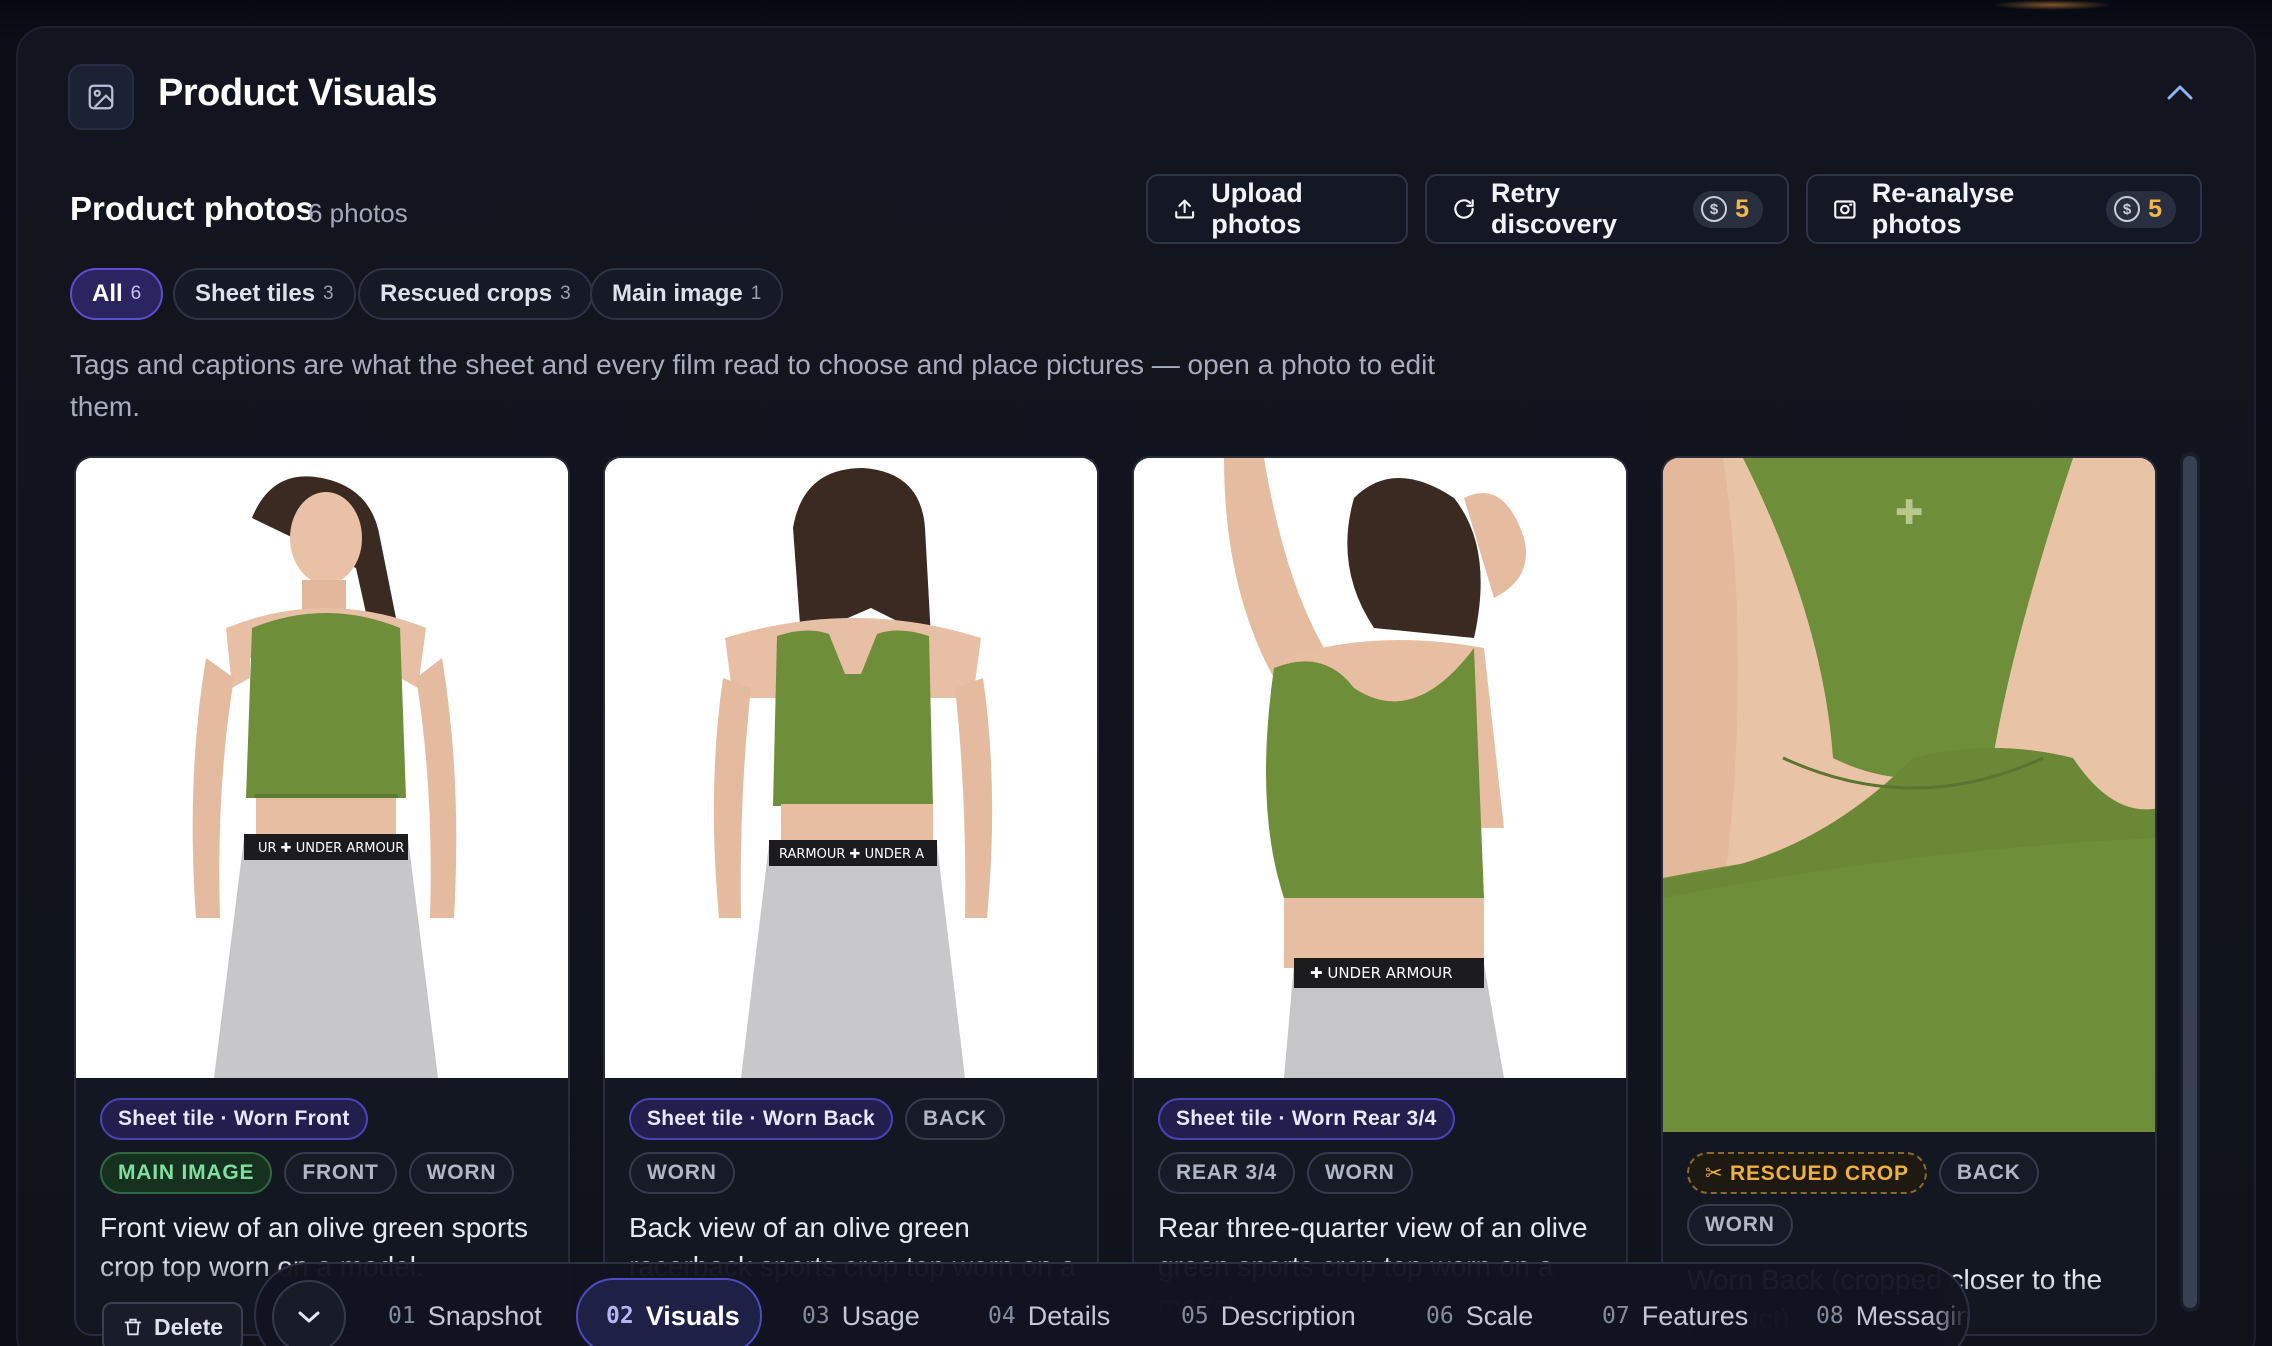 The width and height of the screenshot is (2272, 1346). What do you see at coordinates (1675, 1312) in the screenshot?
I see `nav-item-features: 07 Features` at bounding box center [1675, 1312].